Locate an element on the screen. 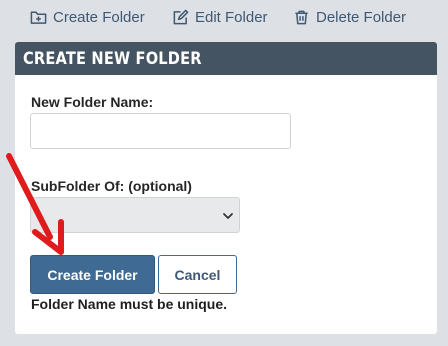 This screenshot has height=346, width=448. folder-toolbar: Create Folder Edit Folder Delete Folder is located at coordinates (224, 17).